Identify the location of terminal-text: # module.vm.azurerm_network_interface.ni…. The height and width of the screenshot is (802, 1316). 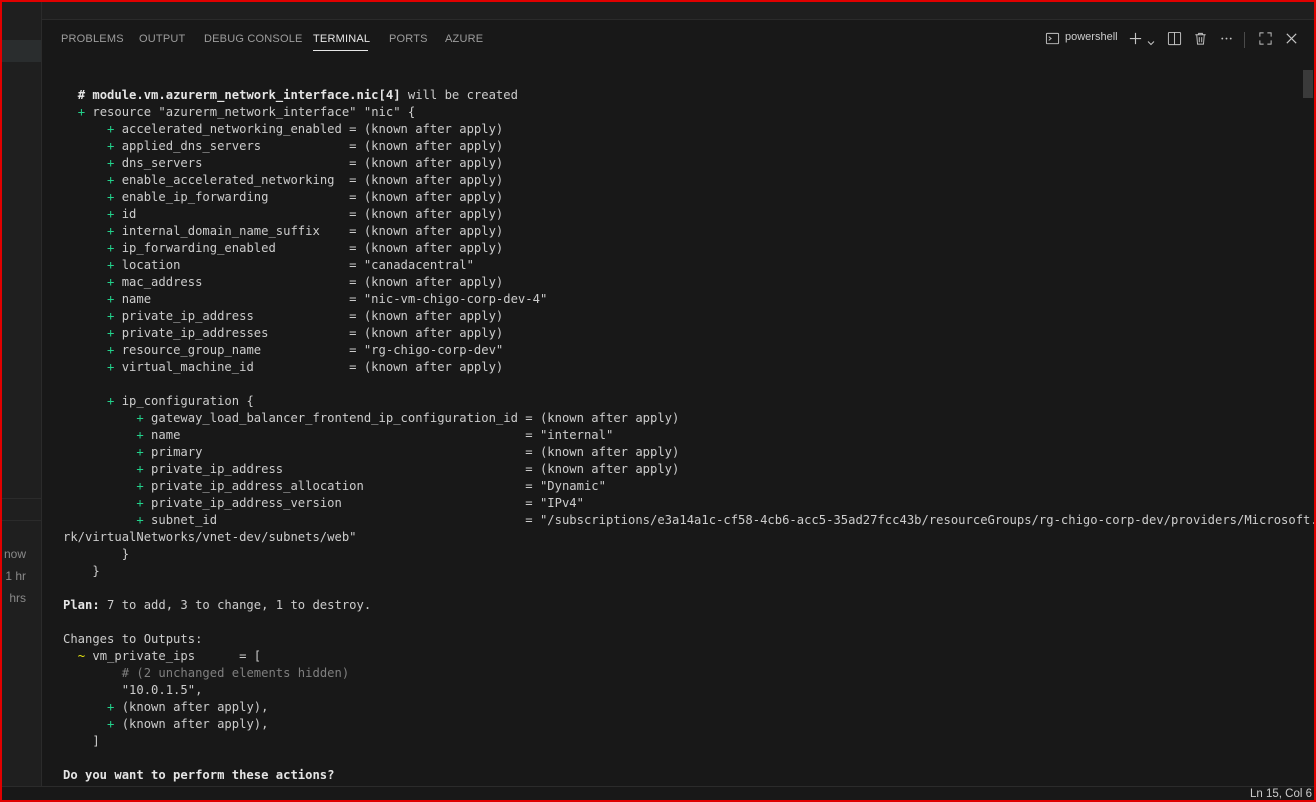
(239, 95).